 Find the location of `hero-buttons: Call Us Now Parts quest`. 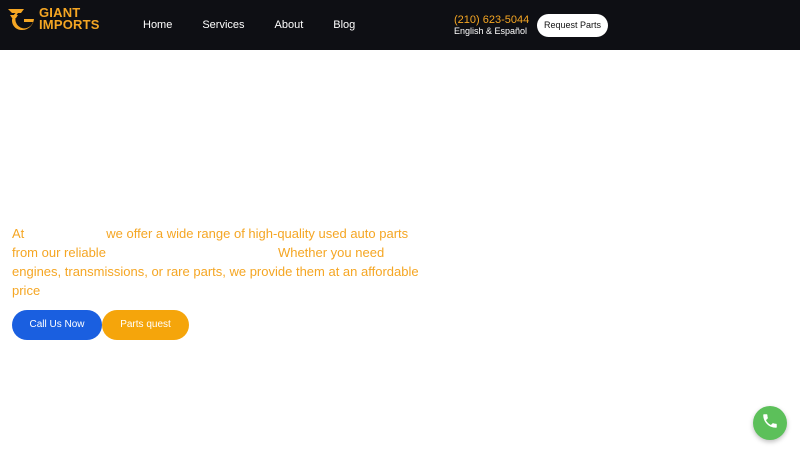

hero-buttons: Call Us Now Parts quest is located at coordinates (100, 325).